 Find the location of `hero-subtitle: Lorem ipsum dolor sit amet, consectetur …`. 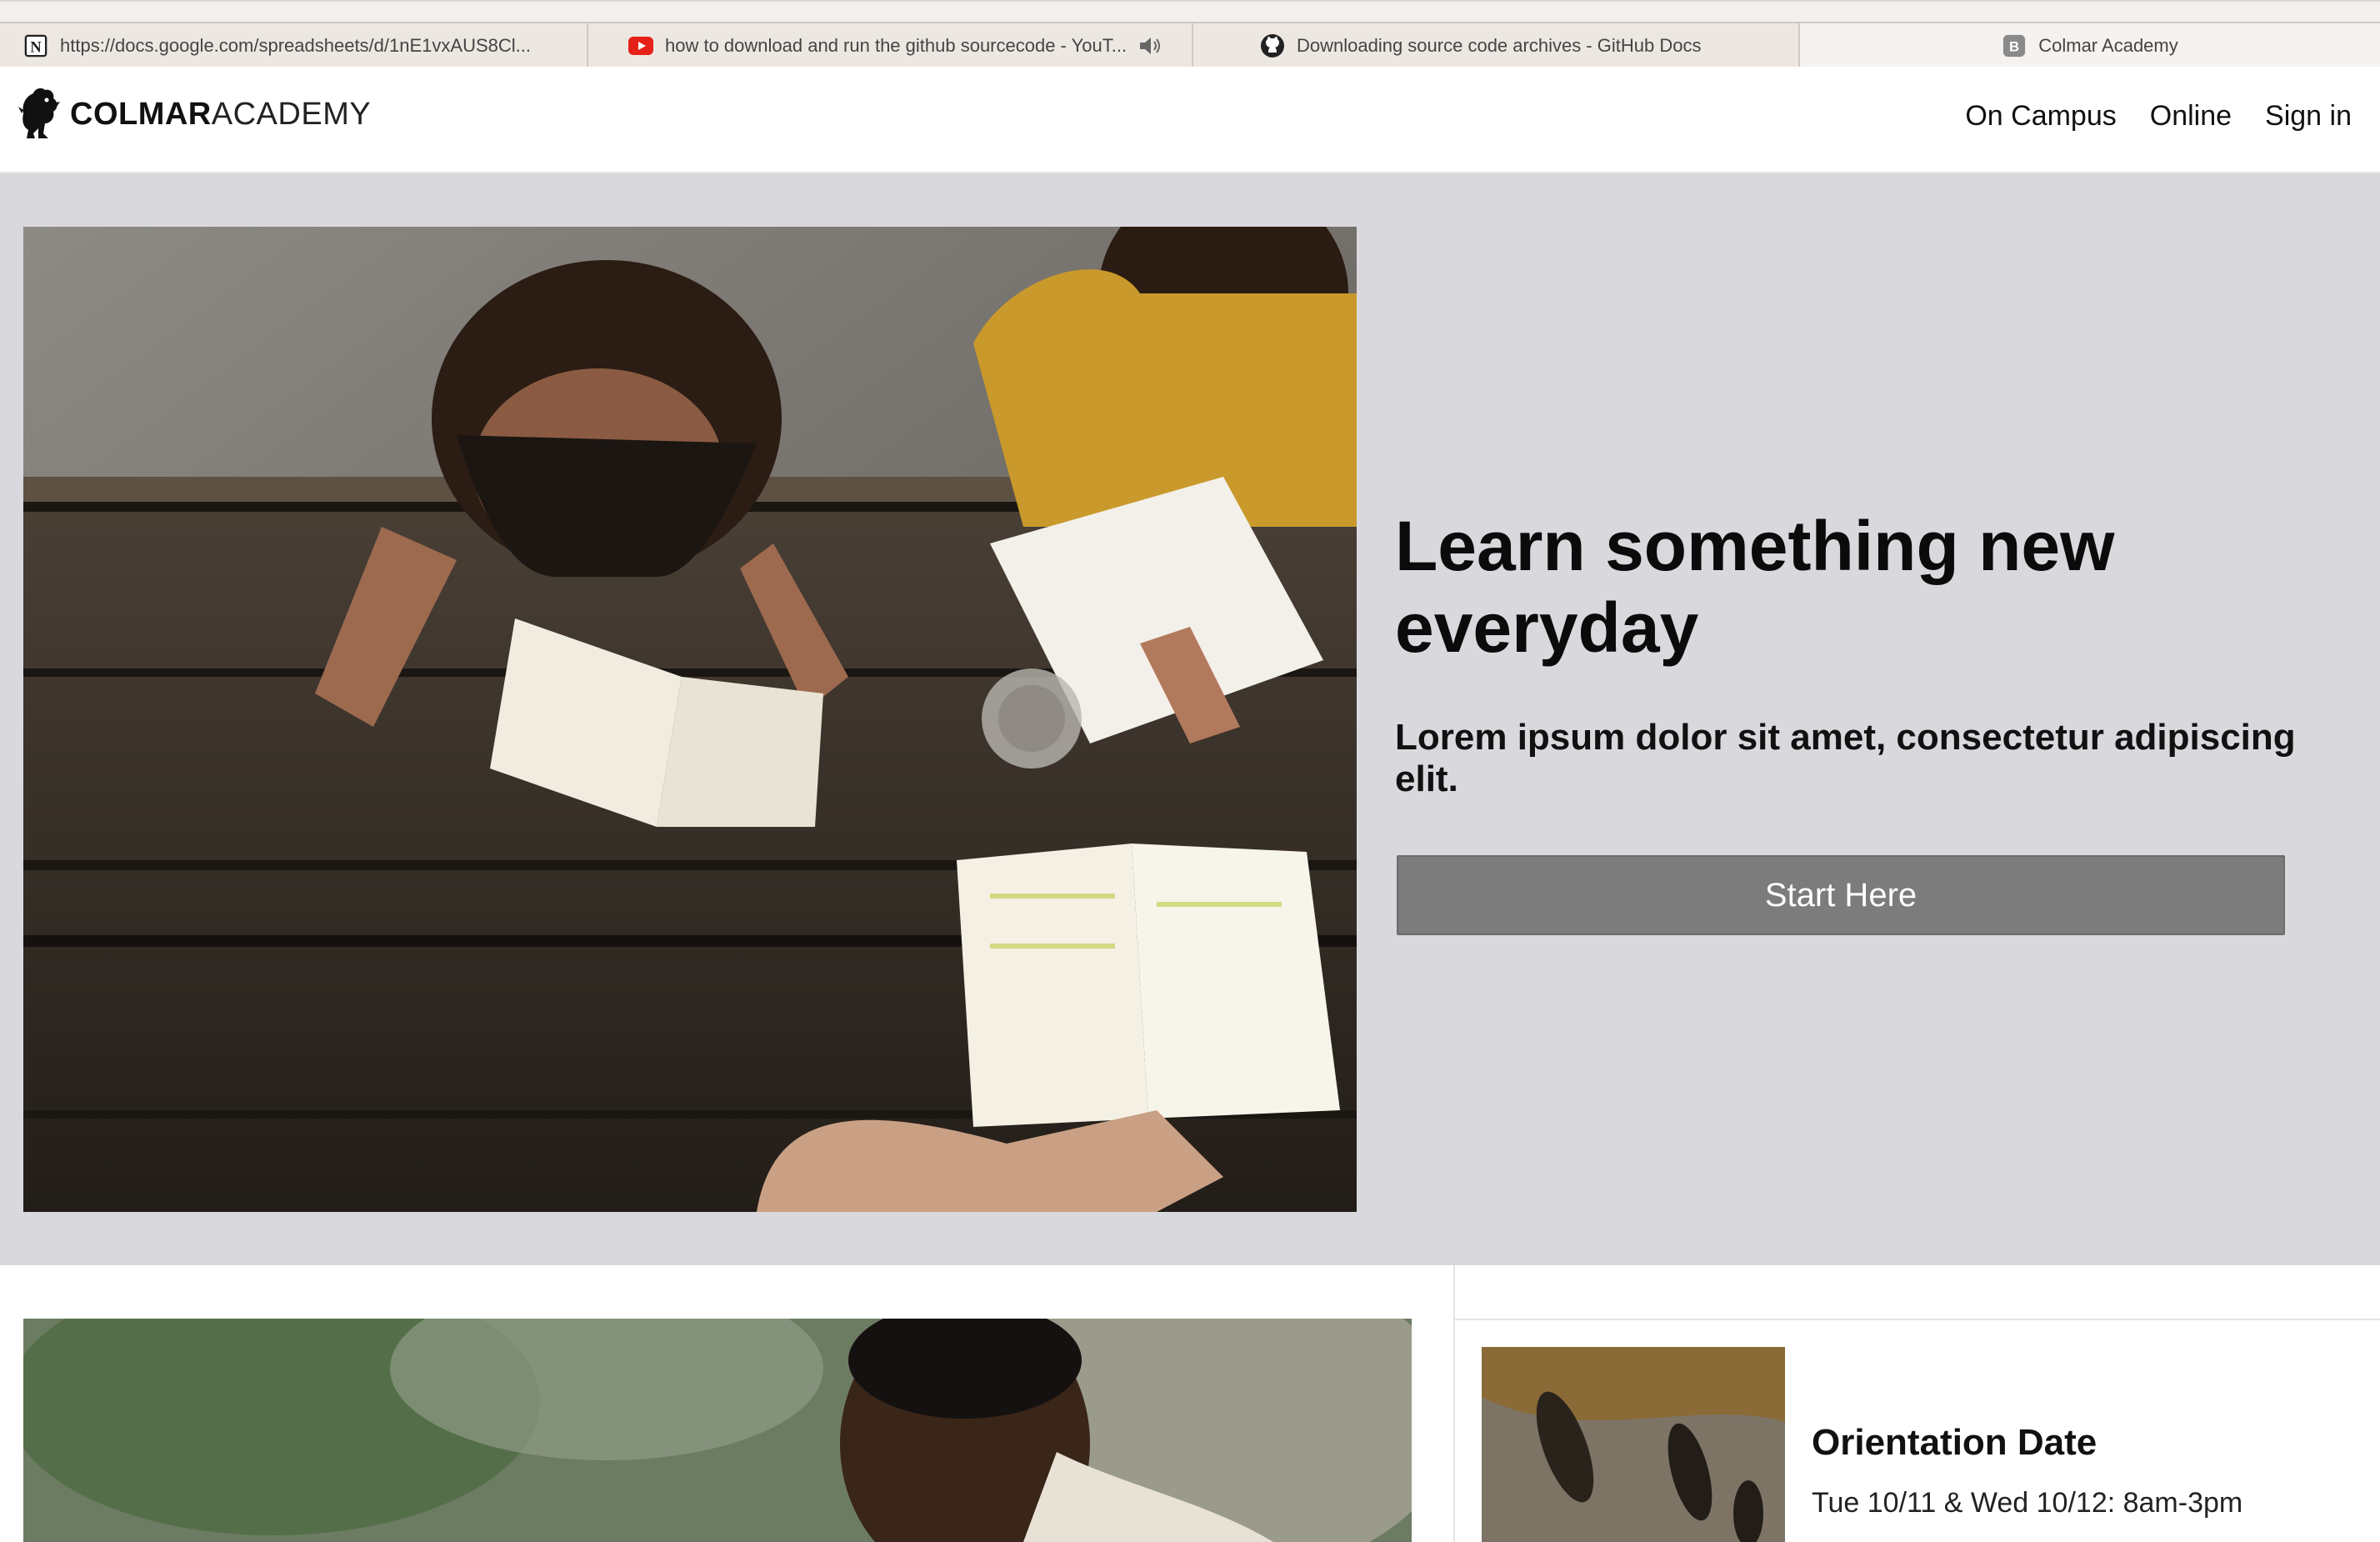

hero-subtitle: Lorem ipsum dolor sit amet, consectetur … is located at coordinates (1845, 758).